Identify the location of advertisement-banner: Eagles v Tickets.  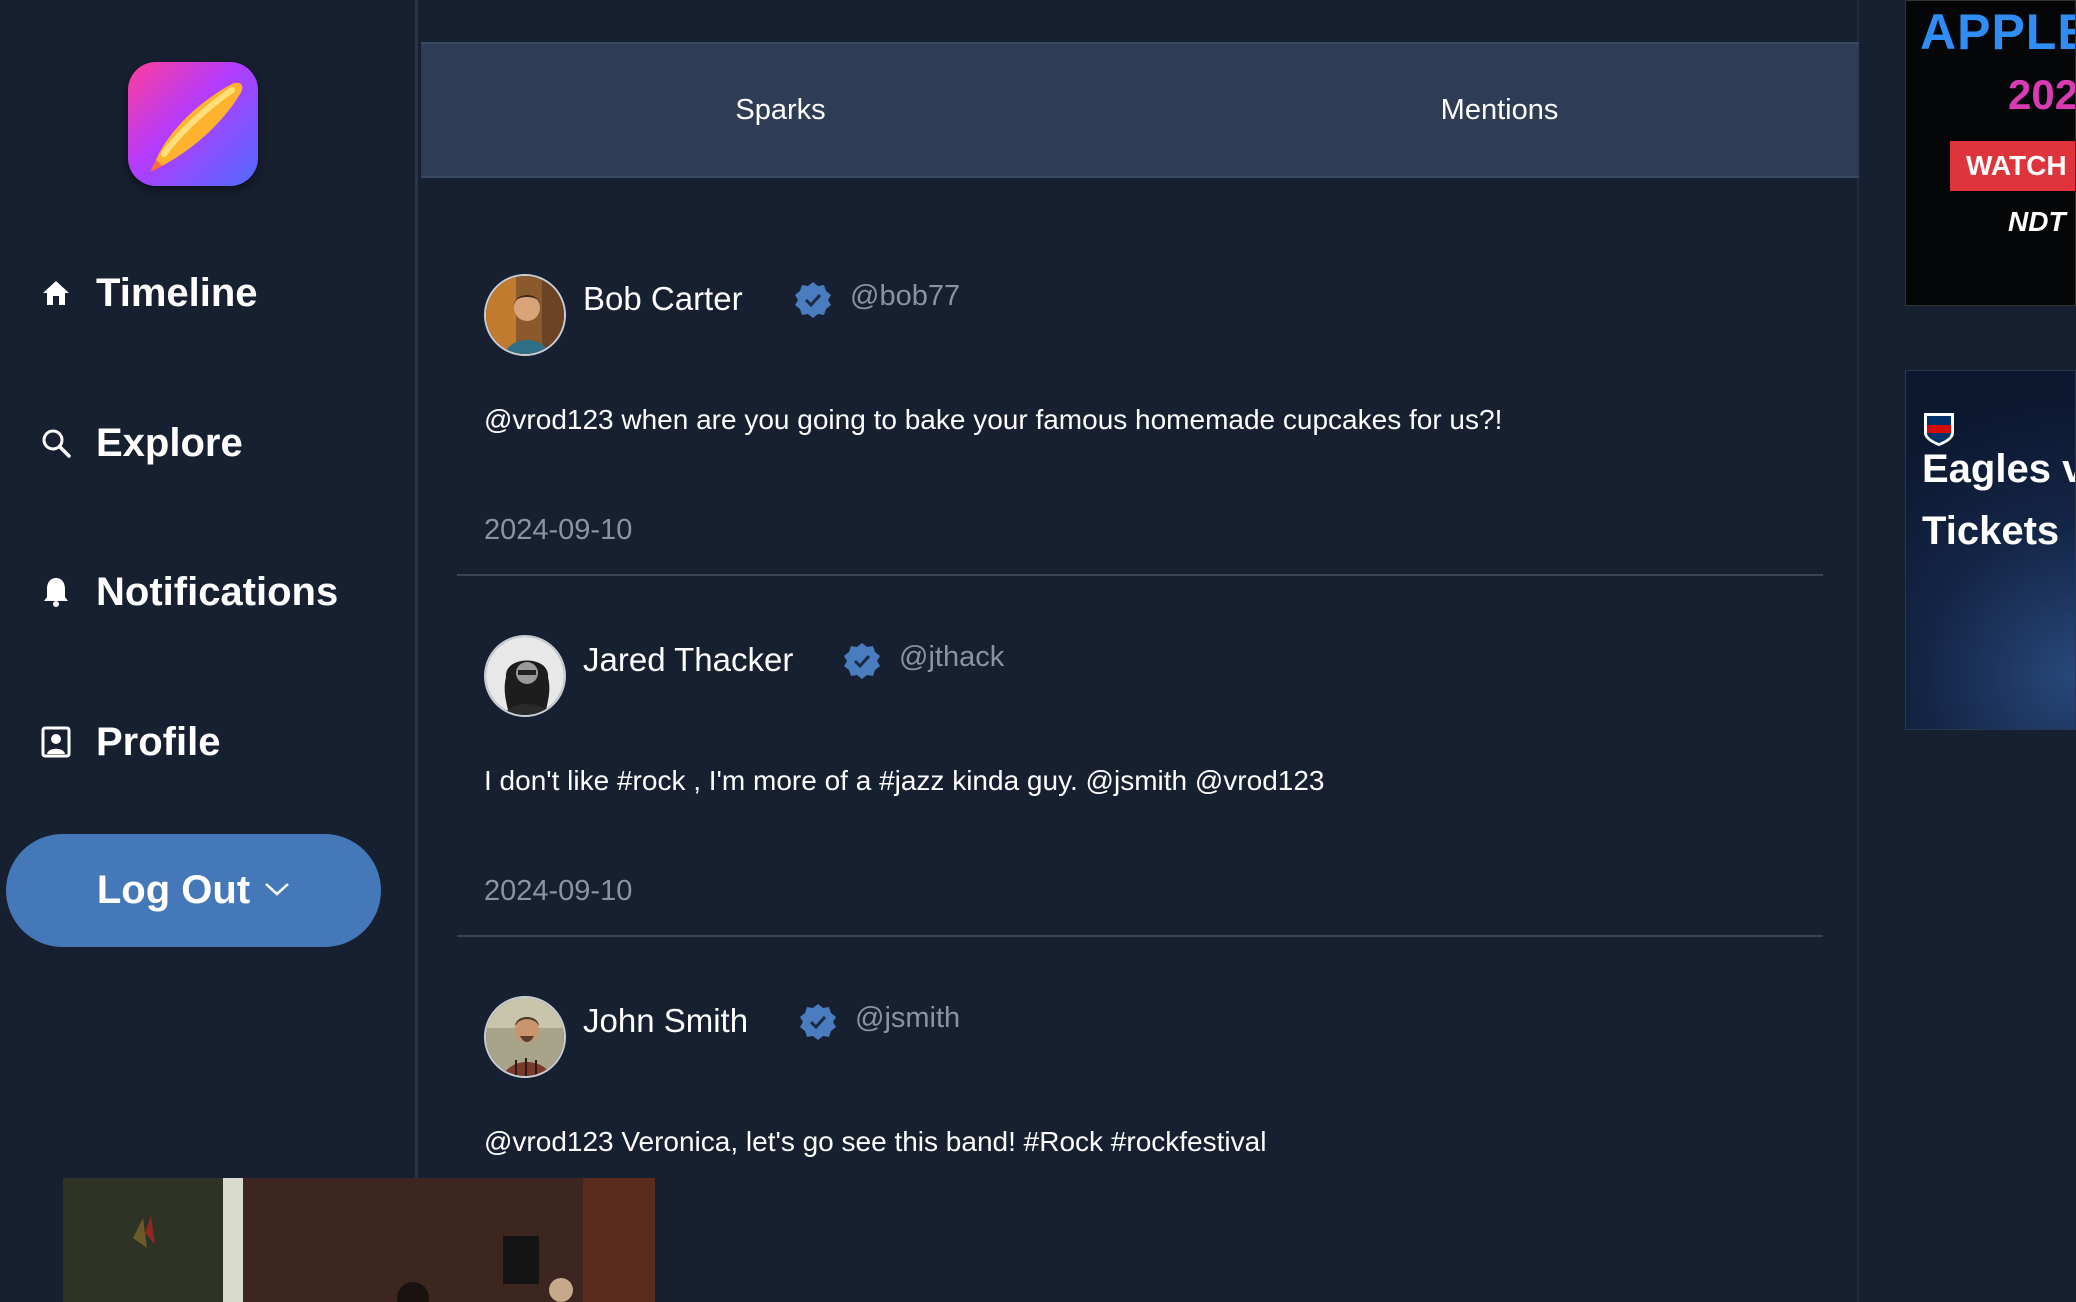
(1990, 550).